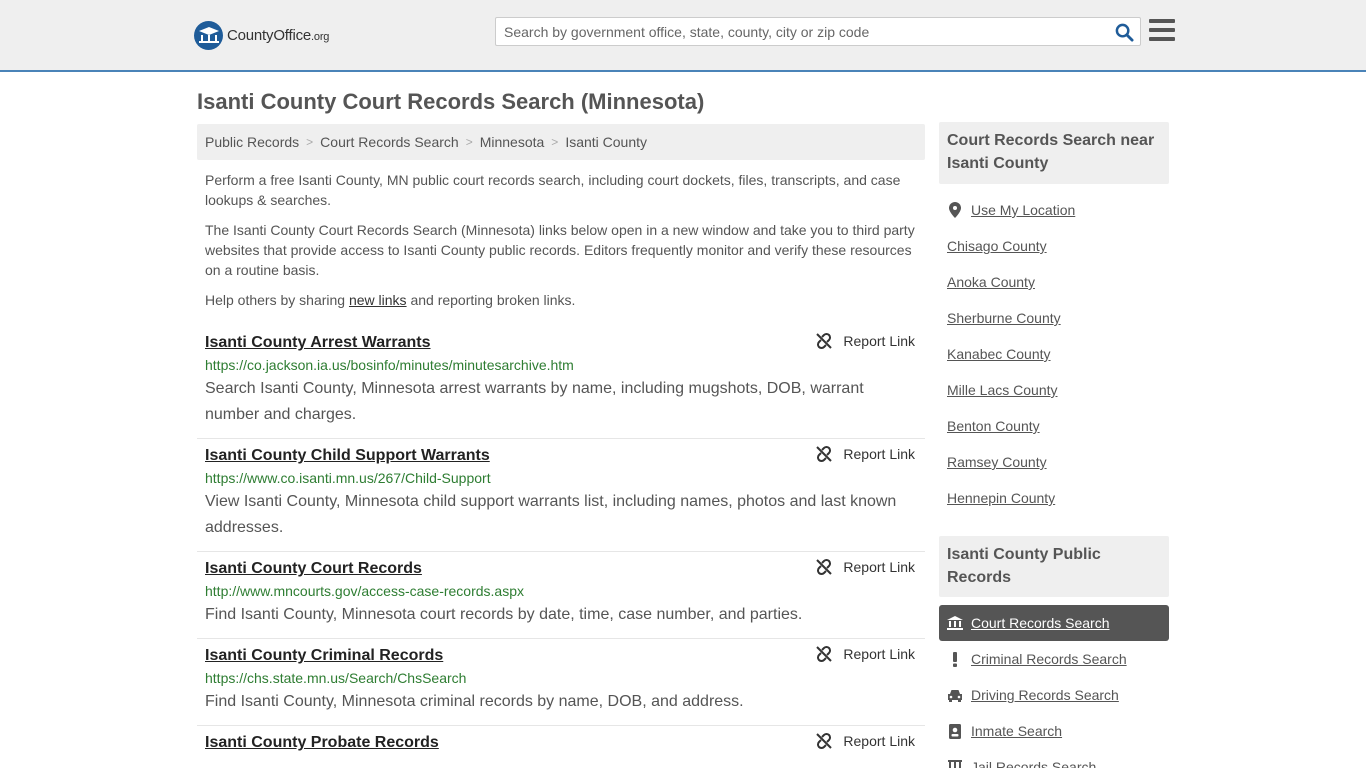 This screenshot has width=1366, height=768. What do you see at coordinates (324, 655) in the screenshot?
I see `result-title-link: Isanti County Criminal Records` at bounding box center [324, 655].